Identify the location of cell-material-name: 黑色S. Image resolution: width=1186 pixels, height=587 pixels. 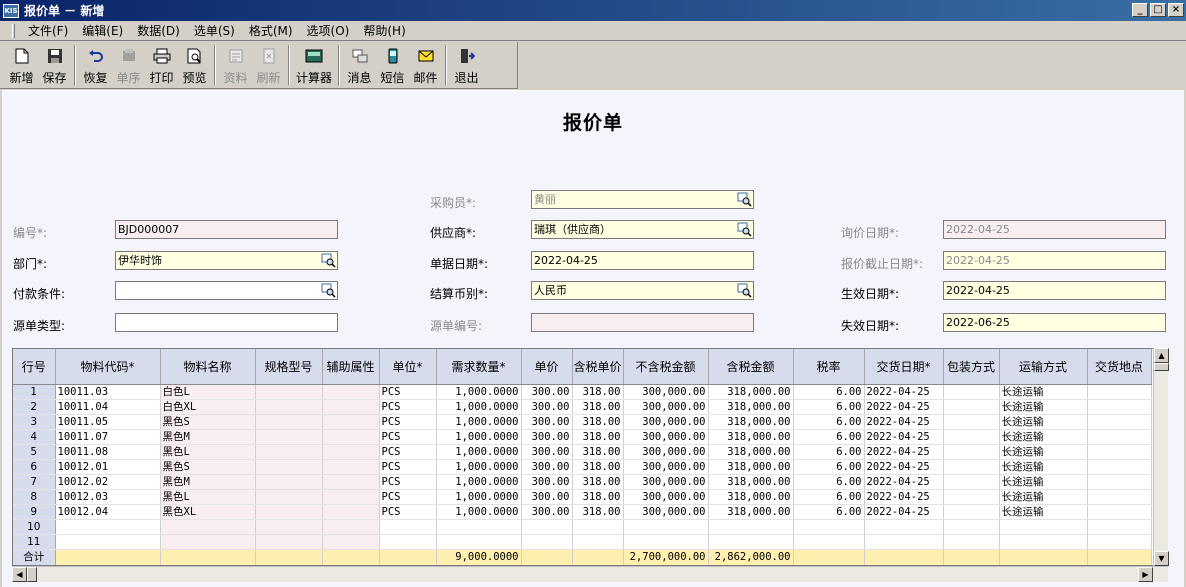
(208, 422).